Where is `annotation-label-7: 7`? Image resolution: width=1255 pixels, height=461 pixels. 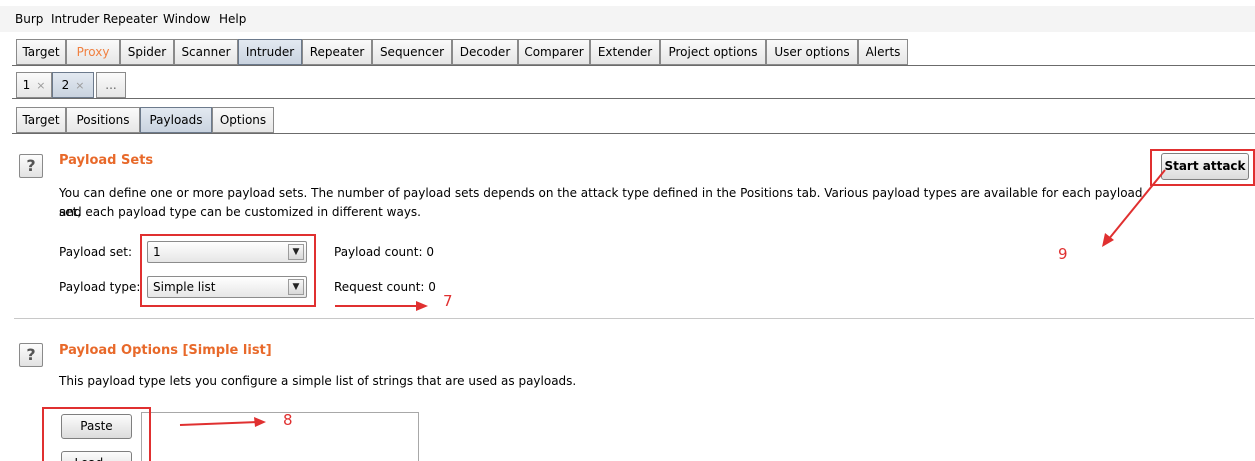 annotation-label-7: 7 is located at coordinates (448, 301).